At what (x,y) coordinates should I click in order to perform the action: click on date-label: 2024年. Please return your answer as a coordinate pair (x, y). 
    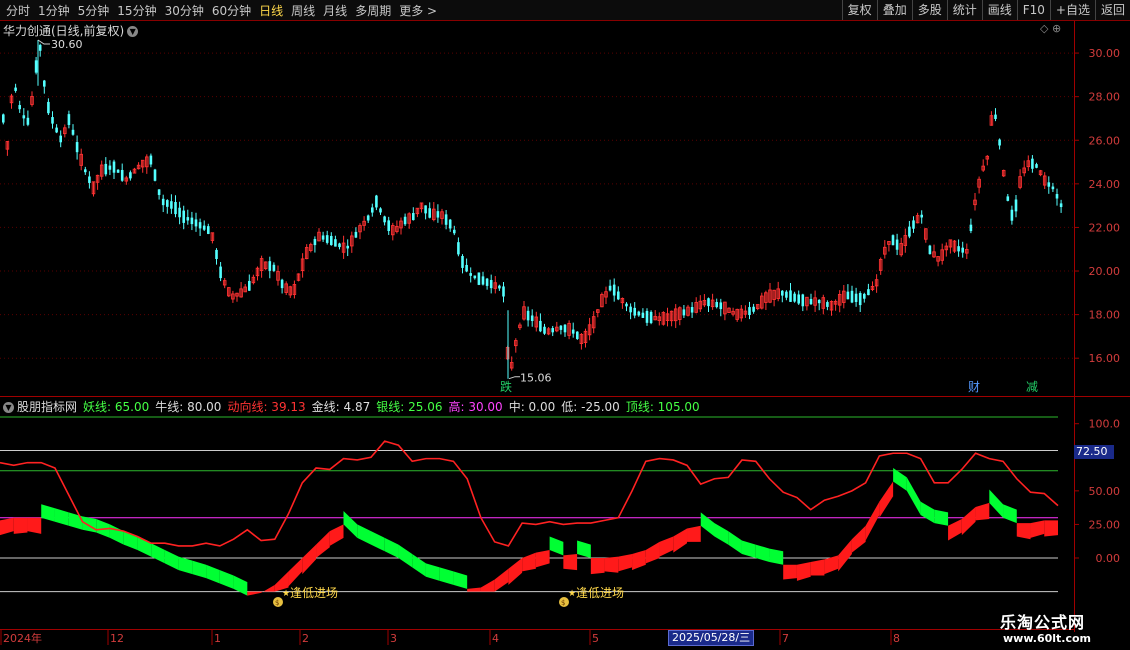
    Looking at the image, I should click on (22, 638).